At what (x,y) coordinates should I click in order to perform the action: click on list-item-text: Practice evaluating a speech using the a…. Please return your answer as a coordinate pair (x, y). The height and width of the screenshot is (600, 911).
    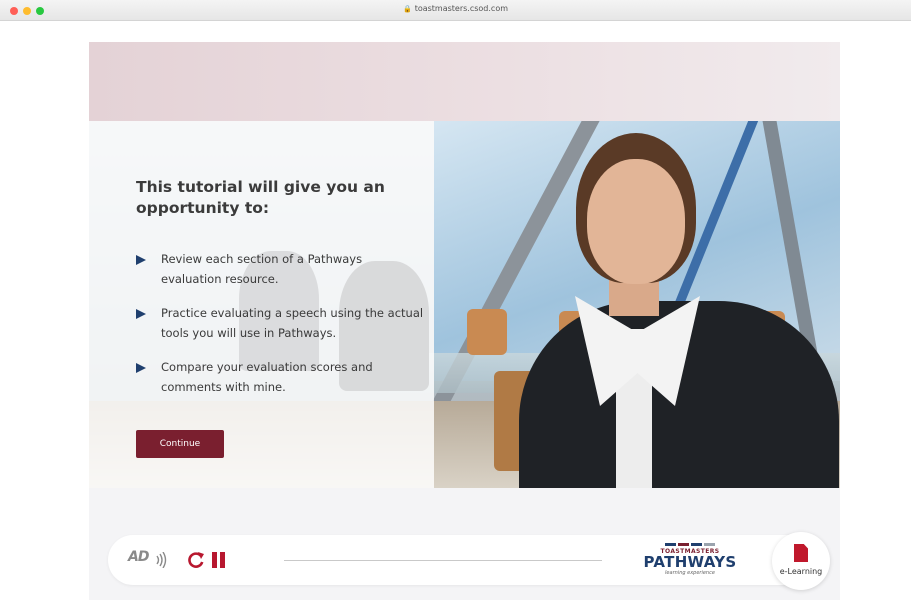
    Looking at the image, I should click on (292, 323).